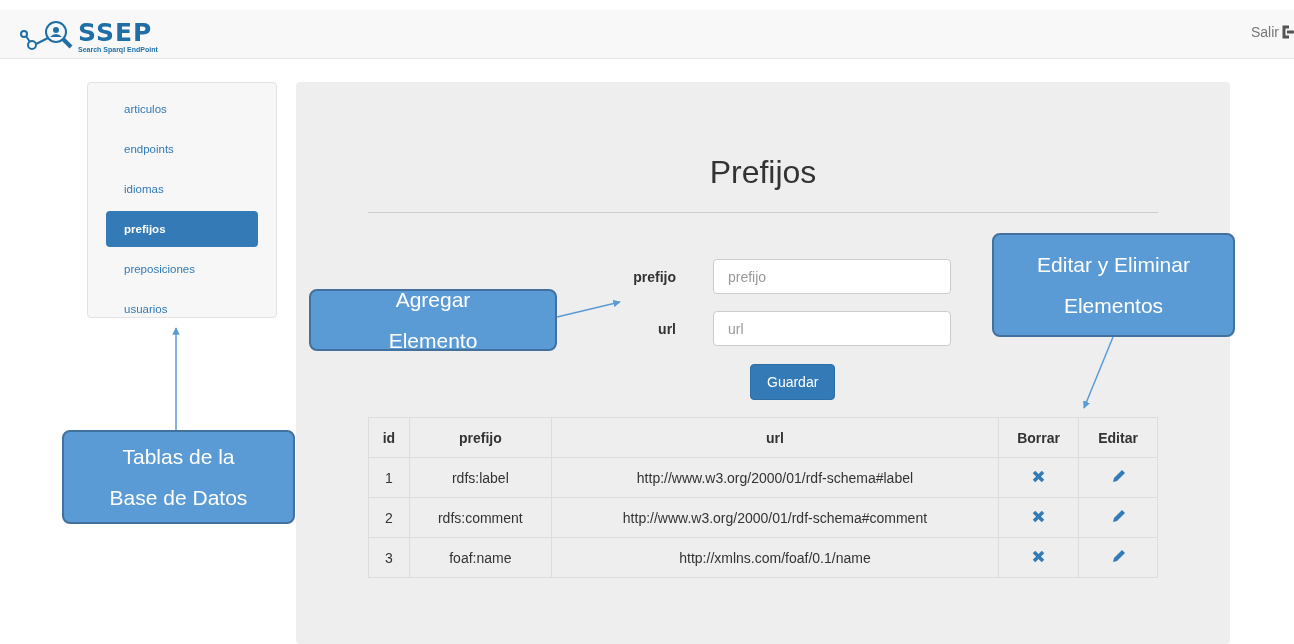 This screenshot has height=644, width=1294. I want to click on column-header: id, so click(389, 437).